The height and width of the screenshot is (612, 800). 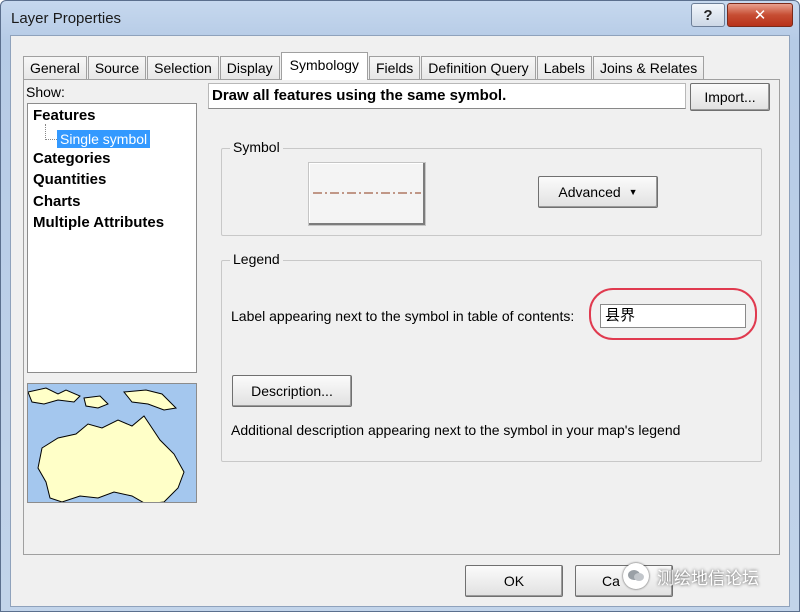 I want to click on dropdown-arrow-icon: ▼, so click(x=633, y=192).